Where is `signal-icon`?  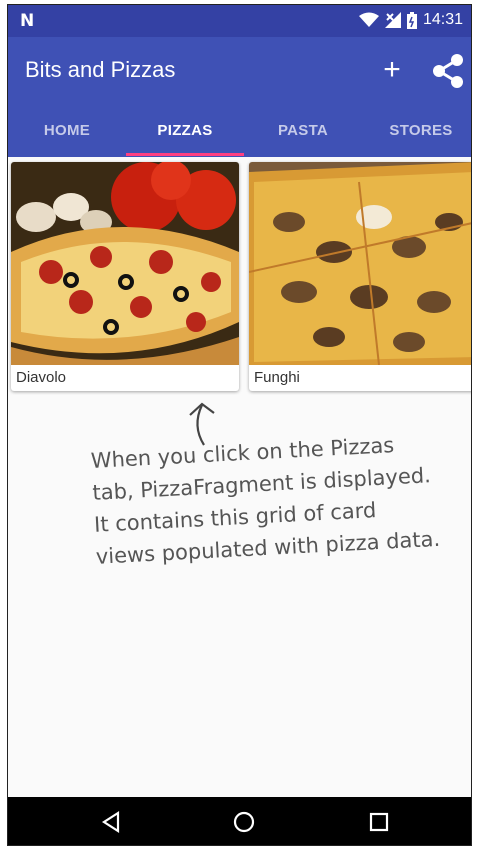
signal-icon is located at coordinates (392, 20).